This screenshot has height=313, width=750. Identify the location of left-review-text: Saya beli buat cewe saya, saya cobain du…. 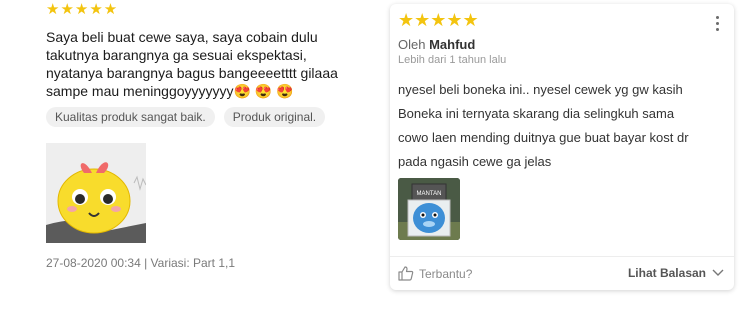
(192, 64).